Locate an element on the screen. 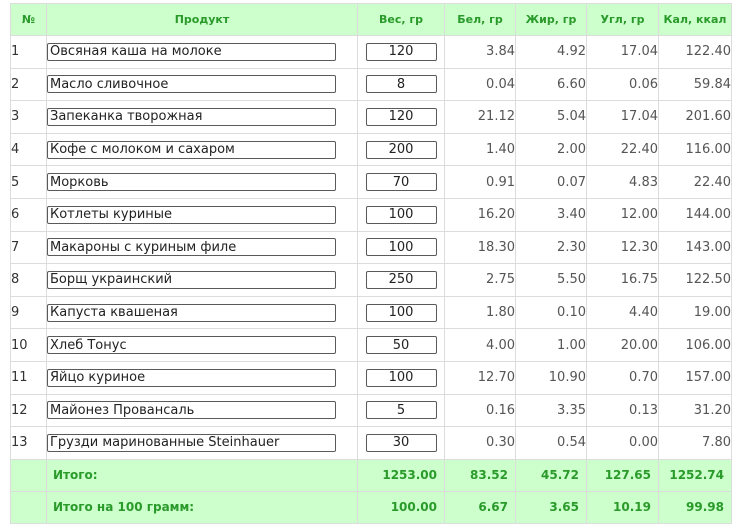  totals-carbs: 127.65 is located at coordinates (622, 475).